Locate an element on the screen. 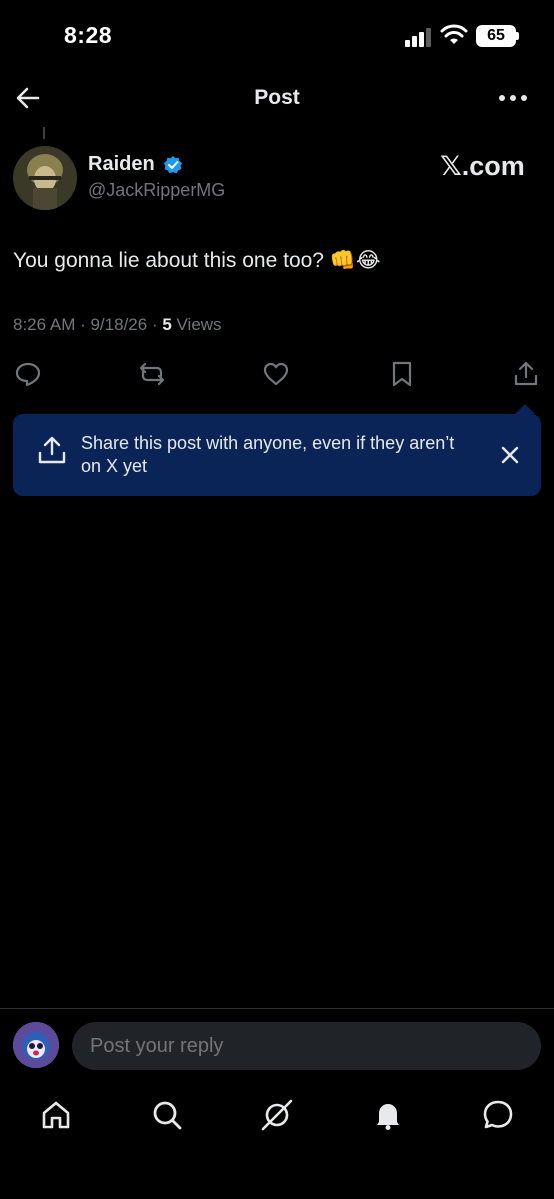  messages-icon is located at coordinates (498, 1115).